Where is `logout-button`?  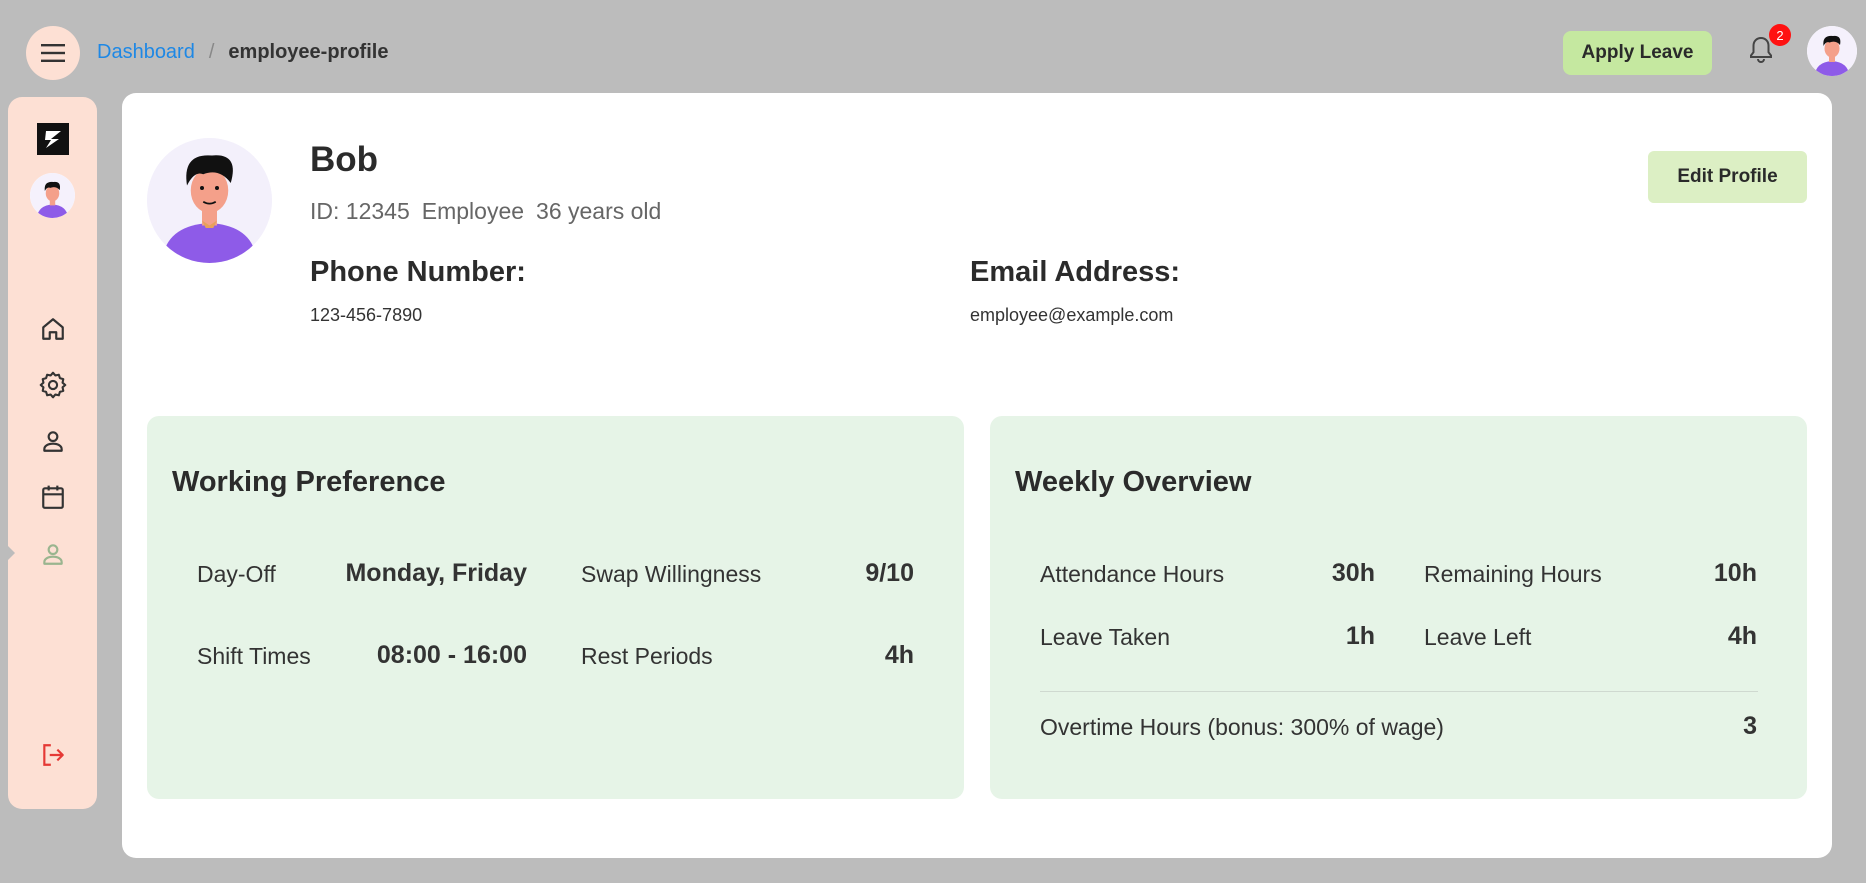
logout-button is located at coordinates (53, 755).